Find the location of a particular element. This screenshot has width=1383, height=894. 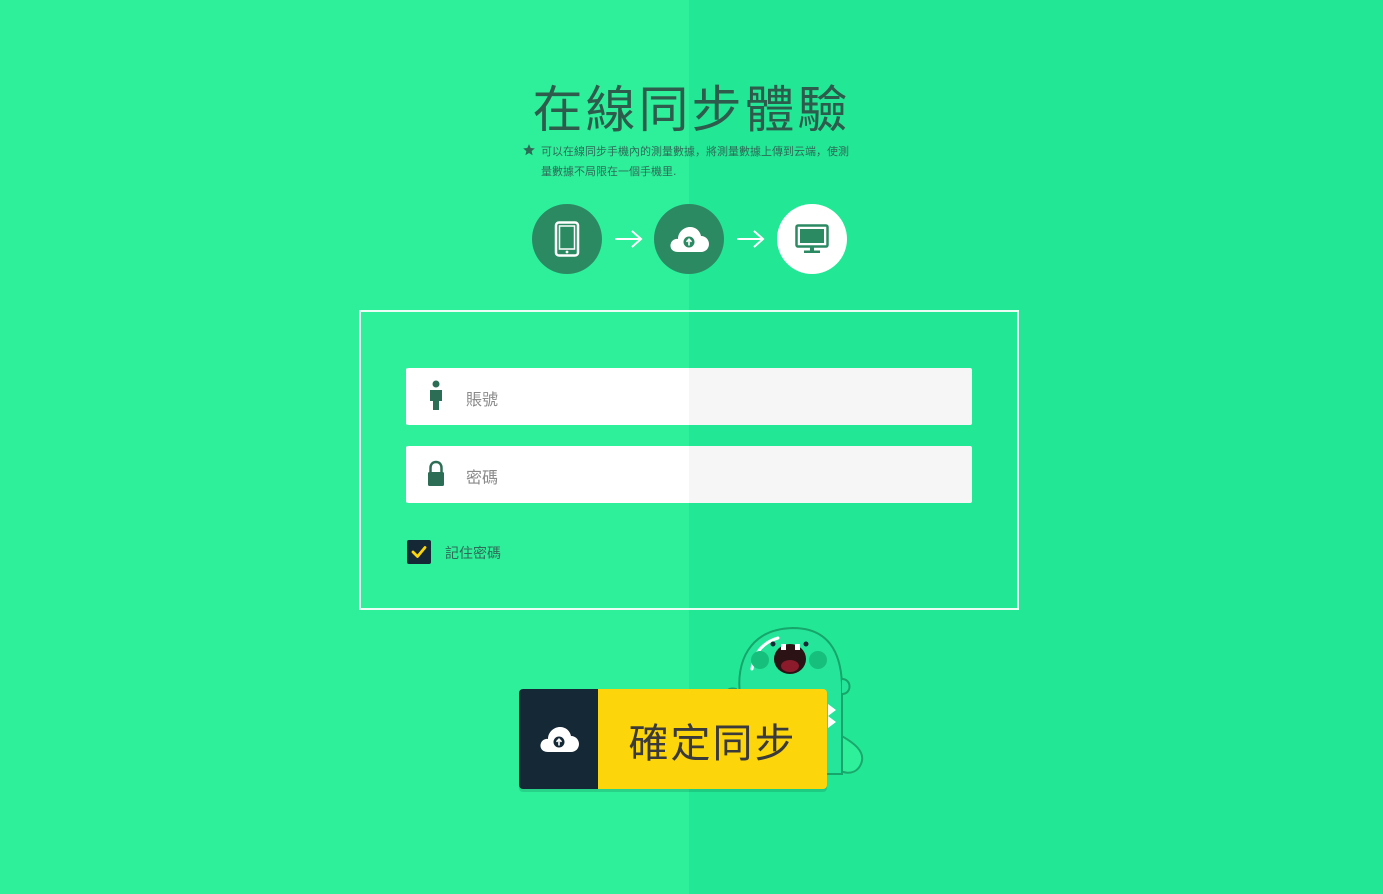

confirm-sync-button: 確定同步 is located at coordinates (673, 739).